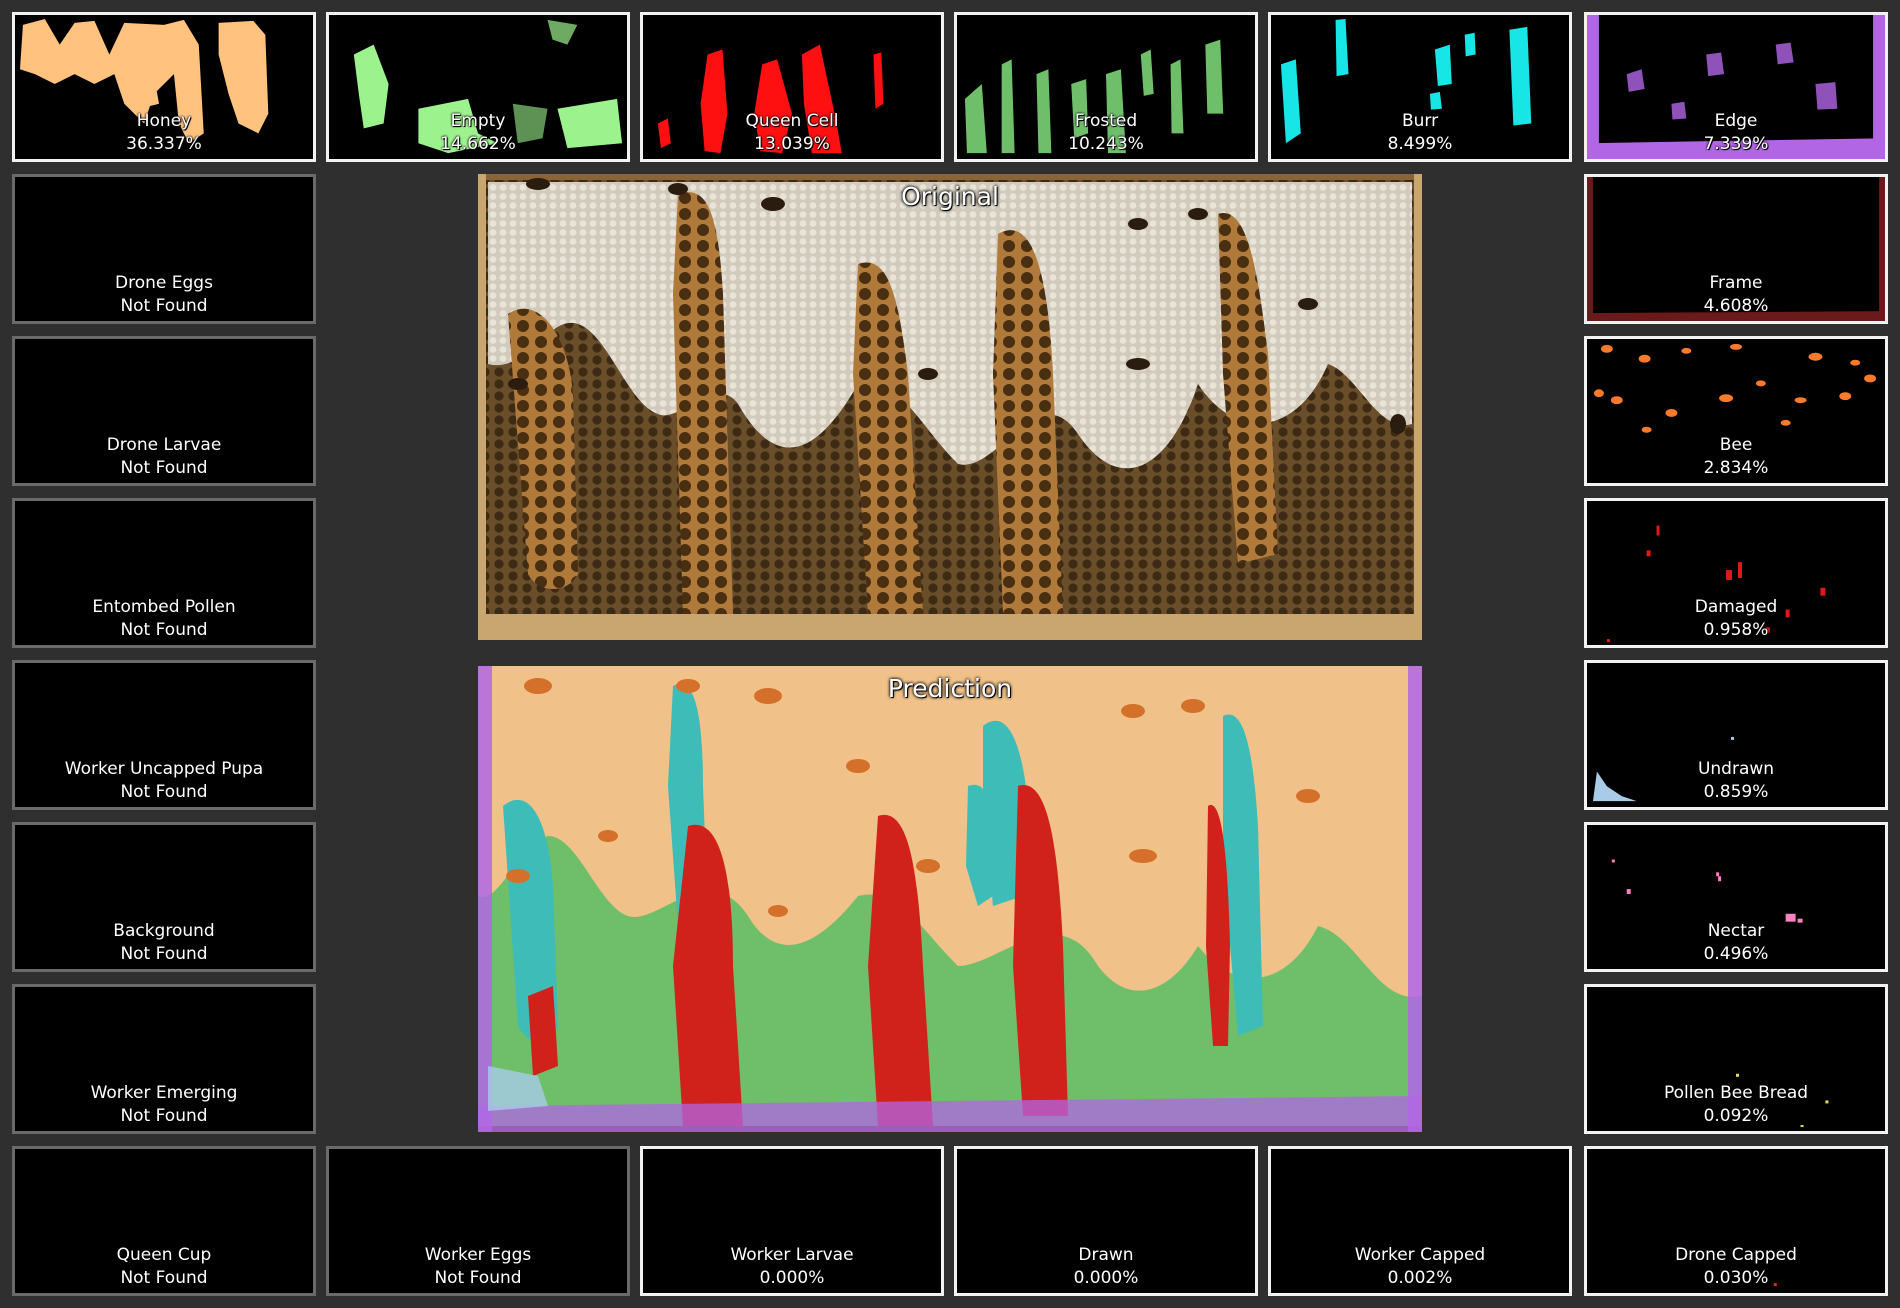 The width and height of the screenshot is (1900, 1308). I want to click on tile-drone-eggs: Drone Eggs Not Found, so click(164, 249).